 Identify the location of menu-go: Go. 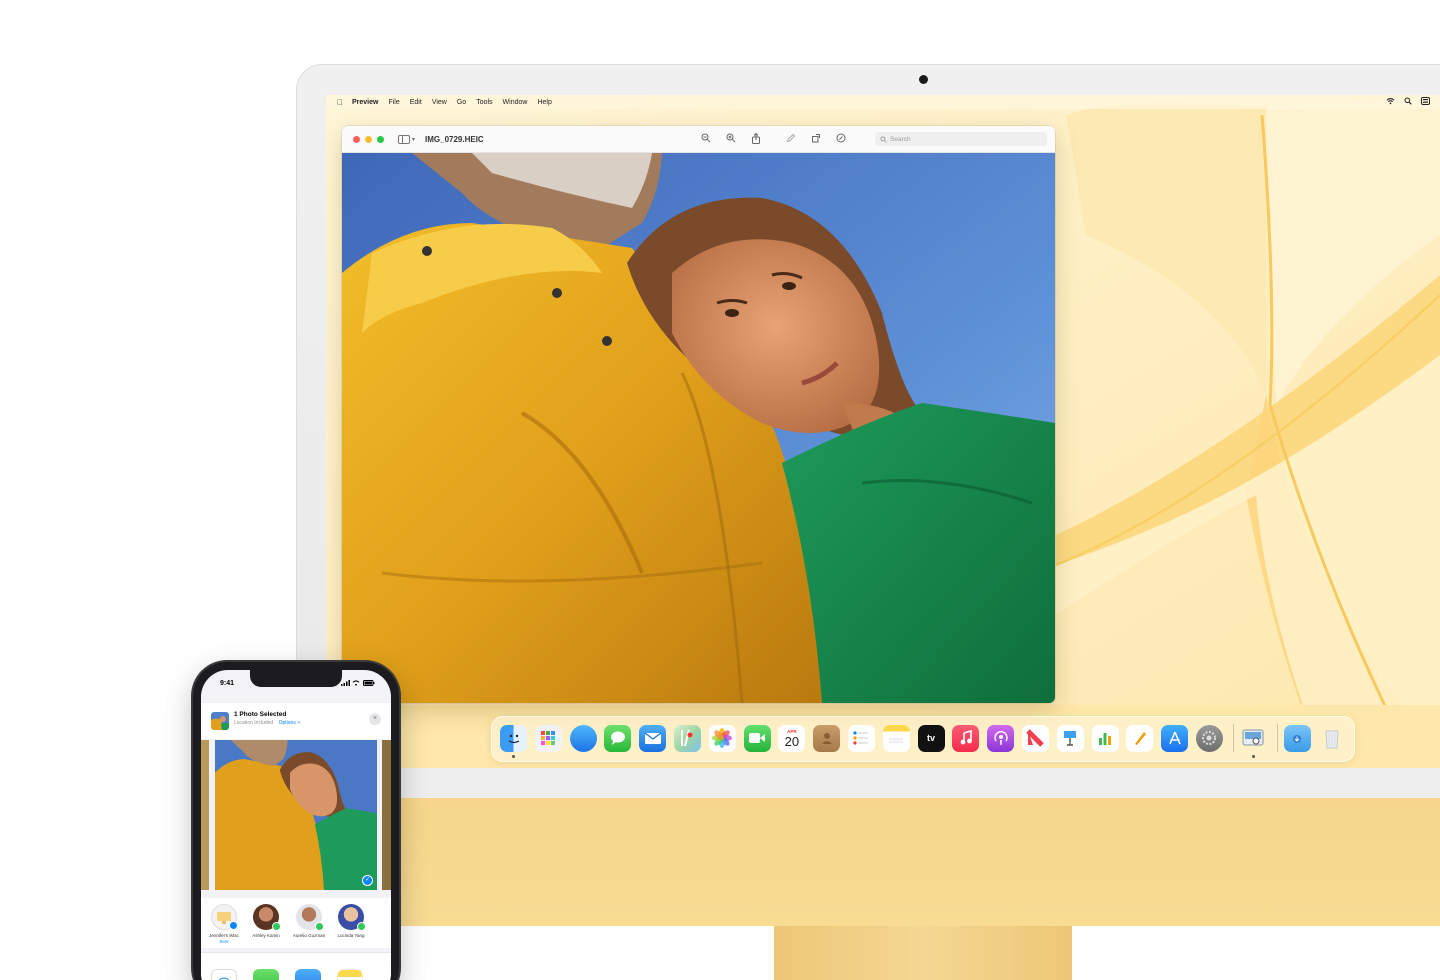
(461, 102).